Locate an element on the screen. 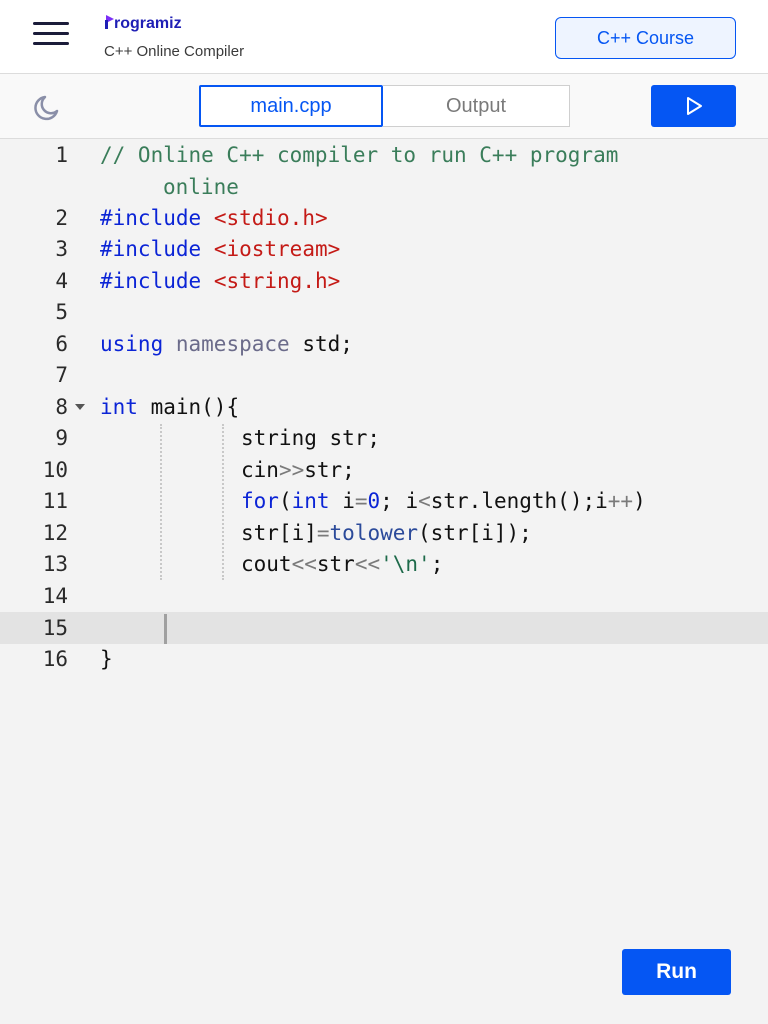  run-button: Run is located at coordinates (676, 972).